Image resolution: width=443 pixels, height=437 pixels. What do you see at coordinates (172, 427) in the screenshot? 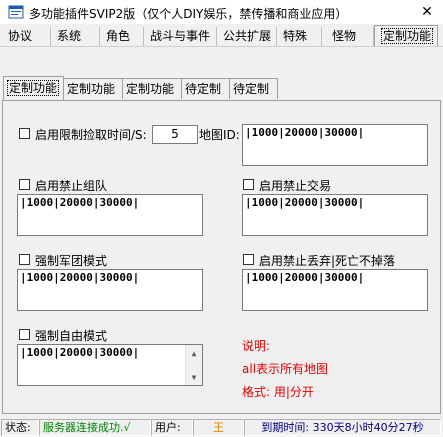
I see `user-label: 用户:` at bounding box center [172, 427].